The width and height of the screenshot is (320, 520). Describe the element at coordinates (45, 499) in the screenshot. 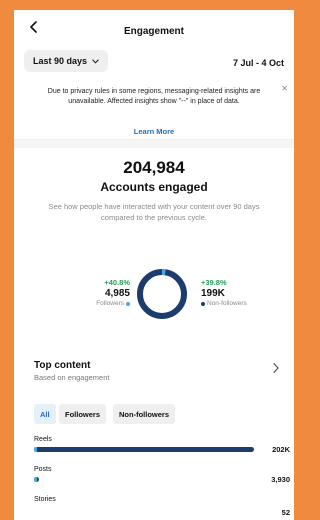

I see `metric-label: Stories` at that location.